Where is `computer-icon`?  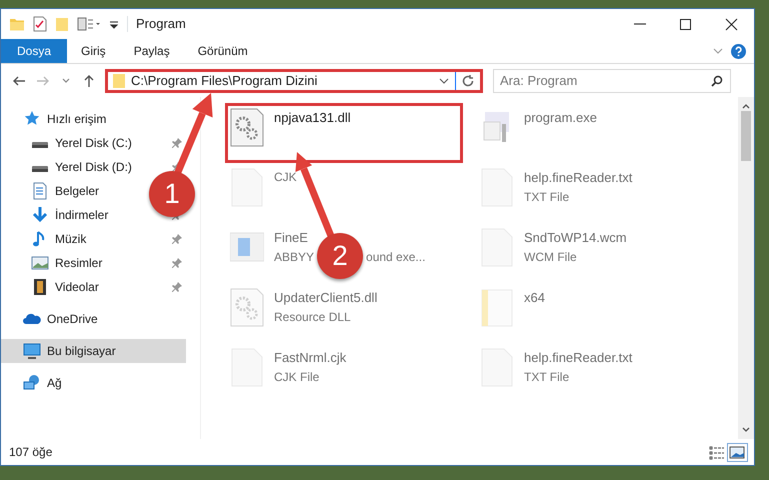 computer-icon is located at coordinates (32, 351).